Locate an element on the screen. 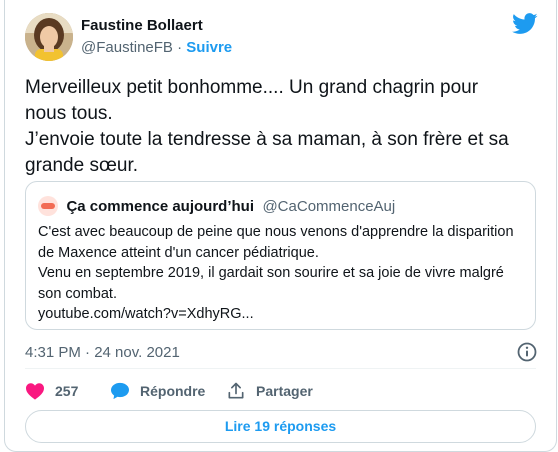 The image size is (558, 452). like-button: 257 is located at coordinates (51, 391).